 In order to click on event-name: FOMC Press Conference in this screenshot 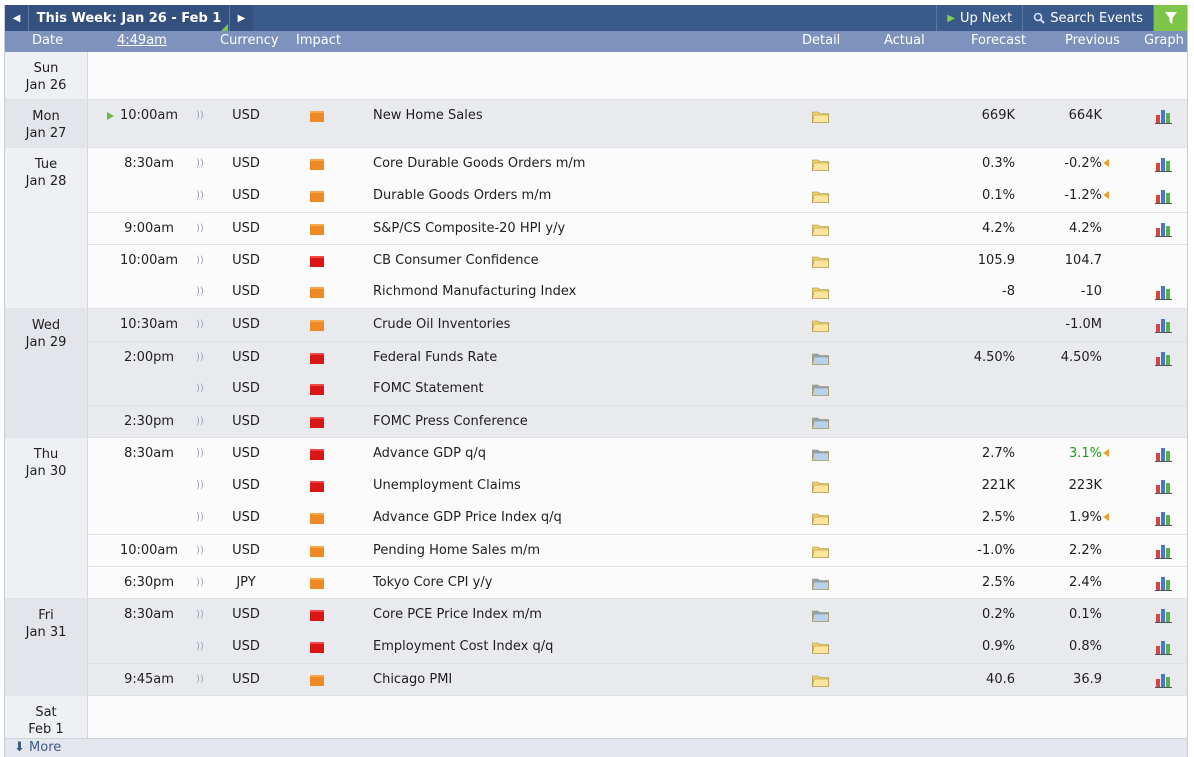, I will do `click(450, 421)`.